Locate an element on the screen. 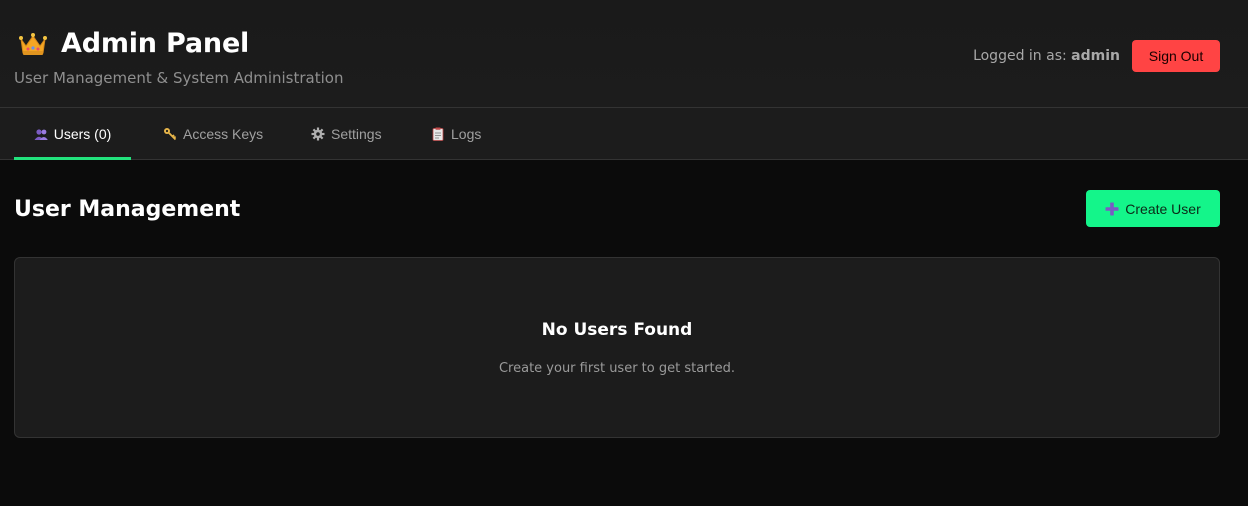  crown-icon is located at coordinates (33, 43).